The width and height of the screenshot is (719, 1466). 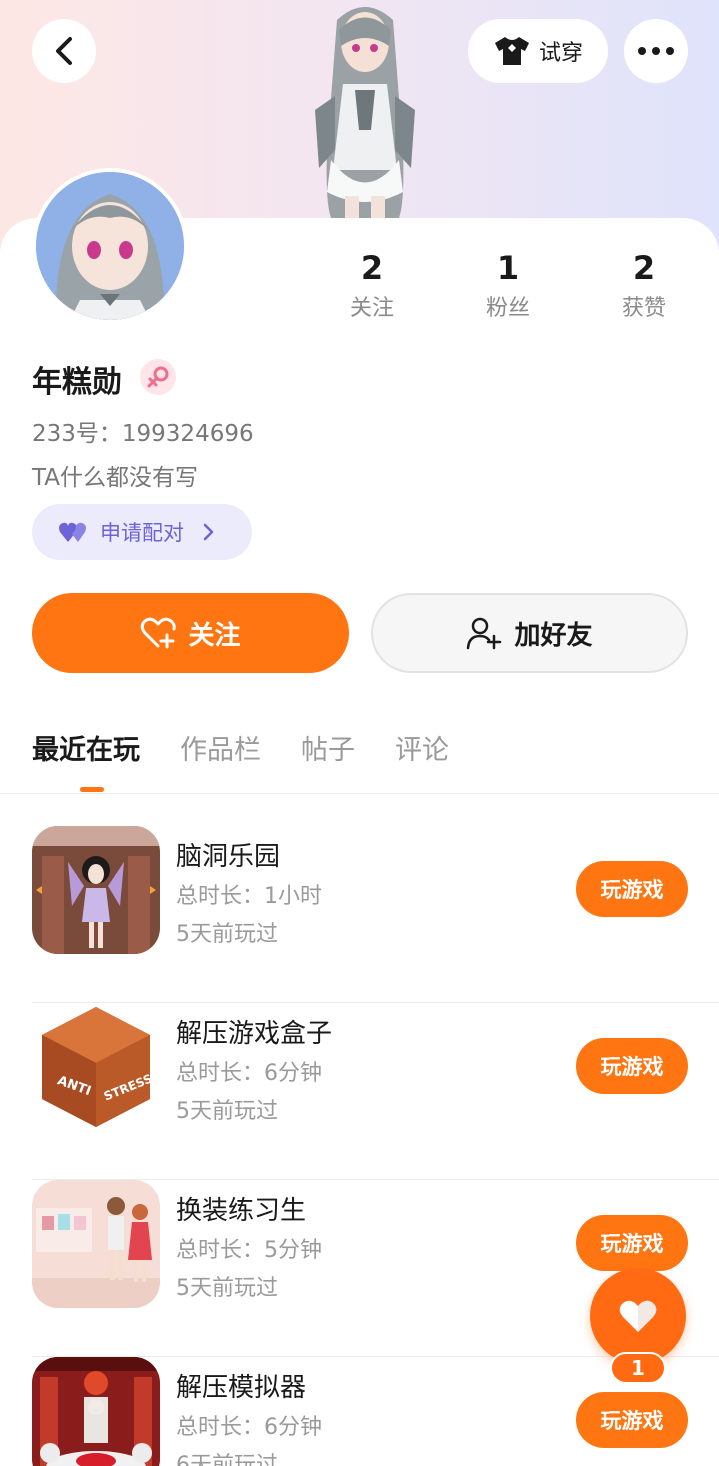 What do you see at coordinates (241, 1211) in the screenshot?
I see `game-name: 换装练习生` at bounding box center [241, 1211].